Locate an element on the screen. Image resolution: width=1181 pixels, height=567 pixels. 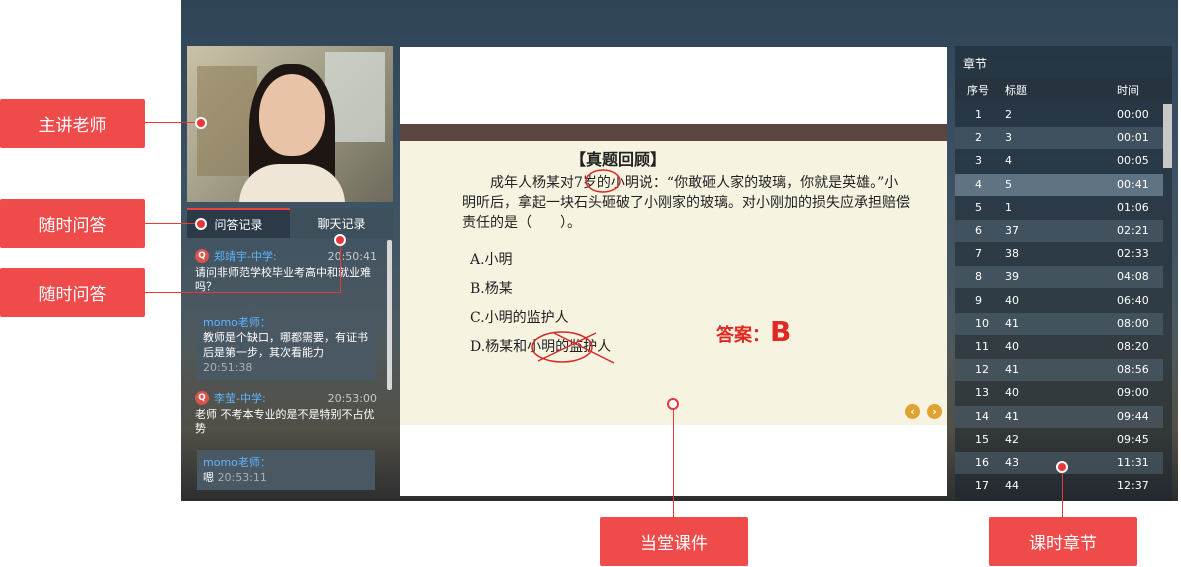
circle-annotation-icon is located at coordinates (603, 181).